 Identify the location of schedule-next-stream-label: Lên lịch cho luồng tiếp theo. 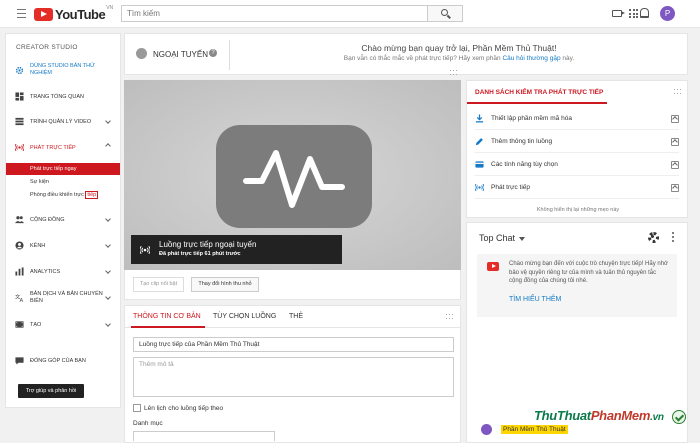
(184, 408).